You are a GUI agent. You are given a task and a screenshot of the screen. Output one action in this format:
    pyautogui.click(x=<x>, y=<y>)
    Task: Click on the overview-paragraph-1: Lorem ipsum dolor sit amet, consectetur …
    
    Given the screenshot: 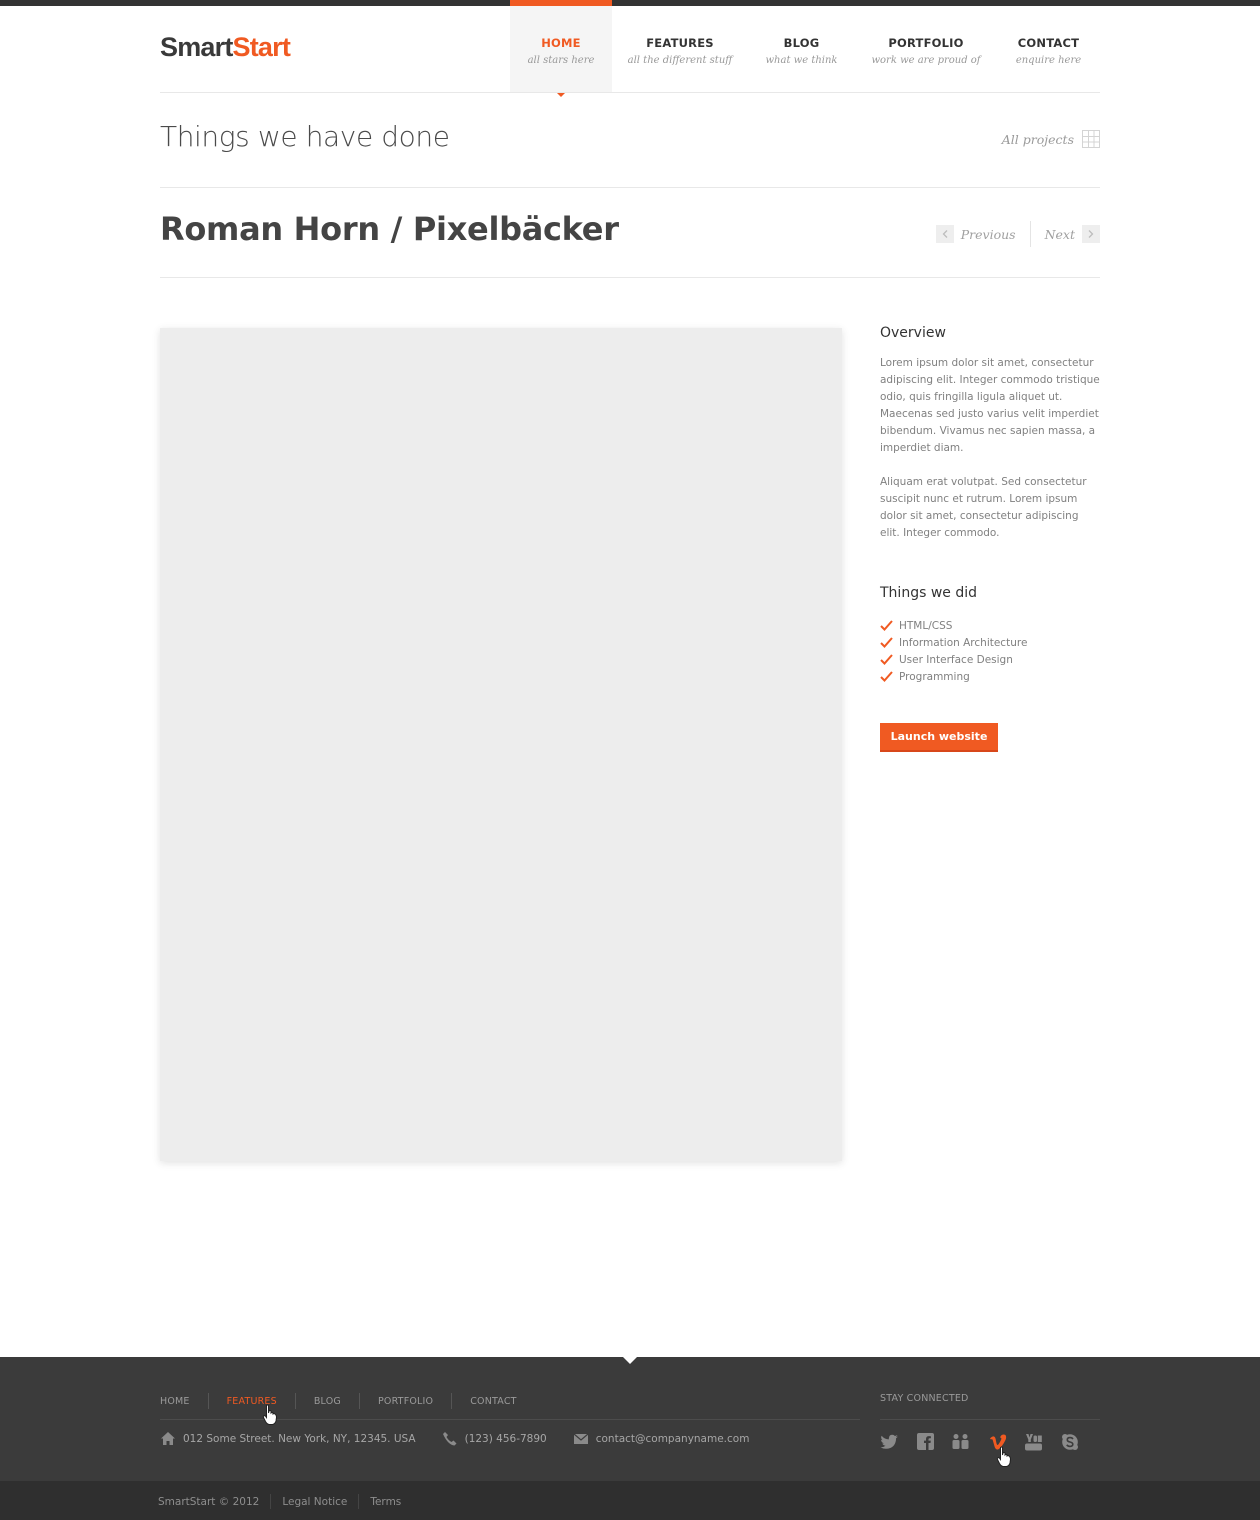 What is the action you would take?
    pyautogui.click(x=990, y=405)
    